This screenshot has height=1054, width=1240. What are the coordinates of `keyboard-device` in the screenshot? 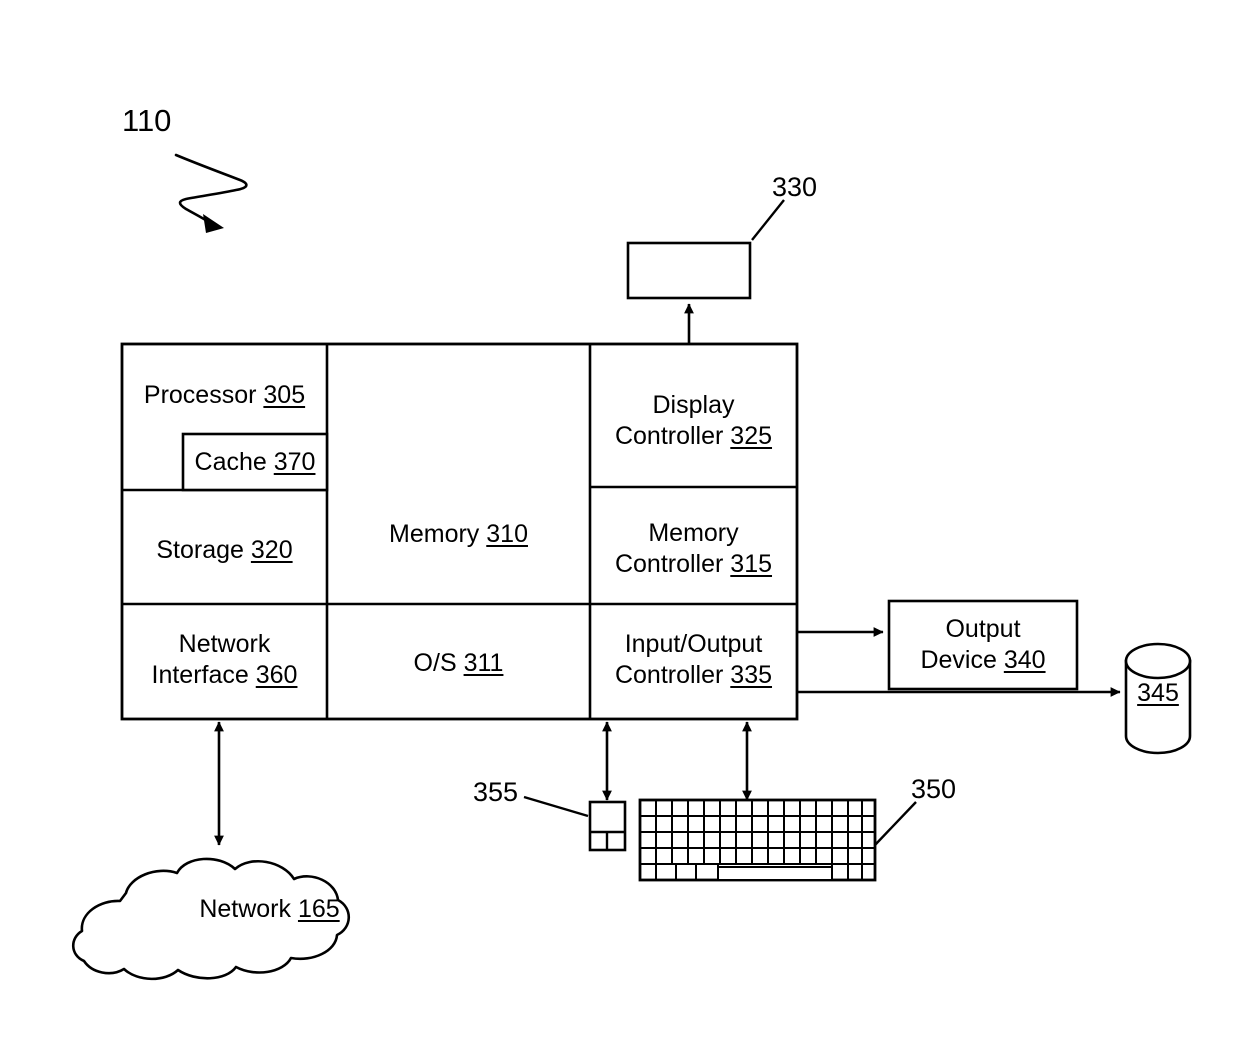 It's located at (757, 840).